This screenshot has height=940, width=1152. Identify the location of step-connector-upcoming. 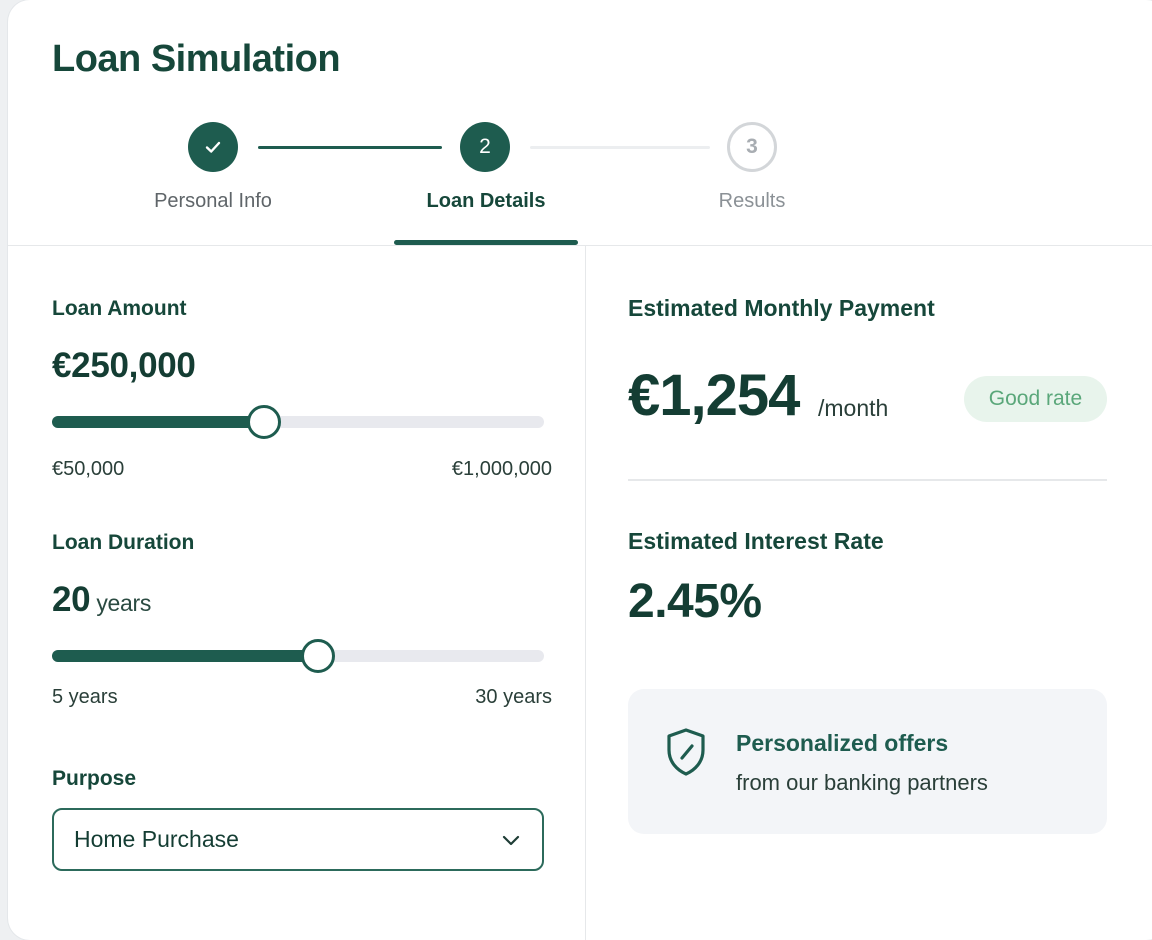
(620, 147).